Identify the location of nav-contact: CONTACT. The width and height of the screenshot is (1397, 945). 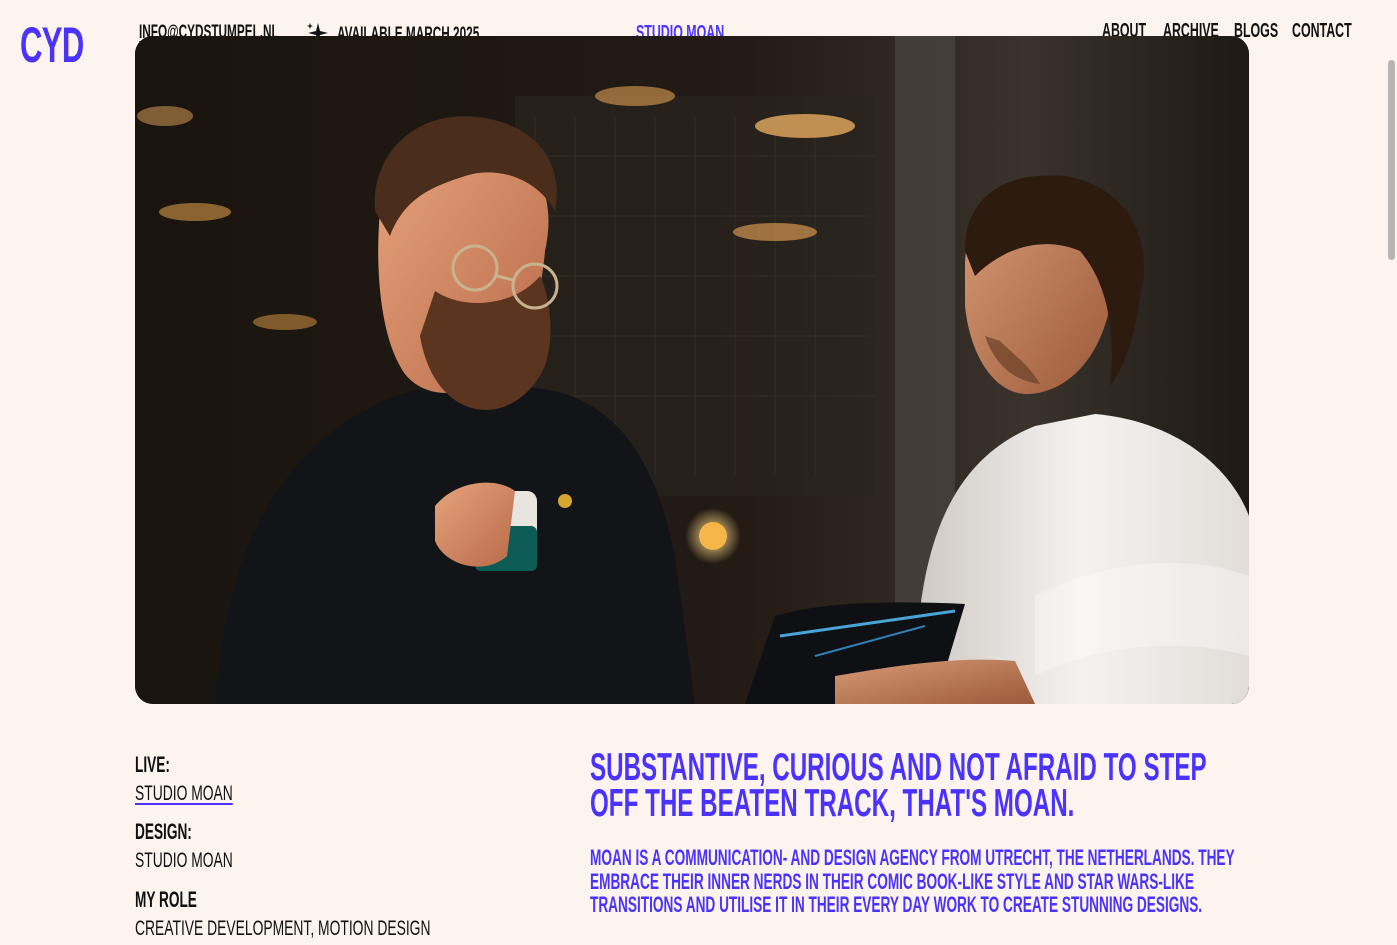
(1322, 31).